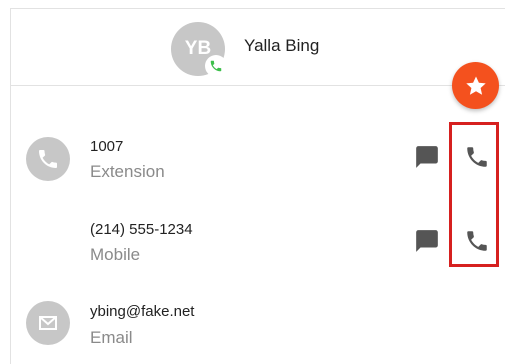  Describe the element at coordinates (198, 48) in the screenshot. I see `avatar-initials: YB` at that location.